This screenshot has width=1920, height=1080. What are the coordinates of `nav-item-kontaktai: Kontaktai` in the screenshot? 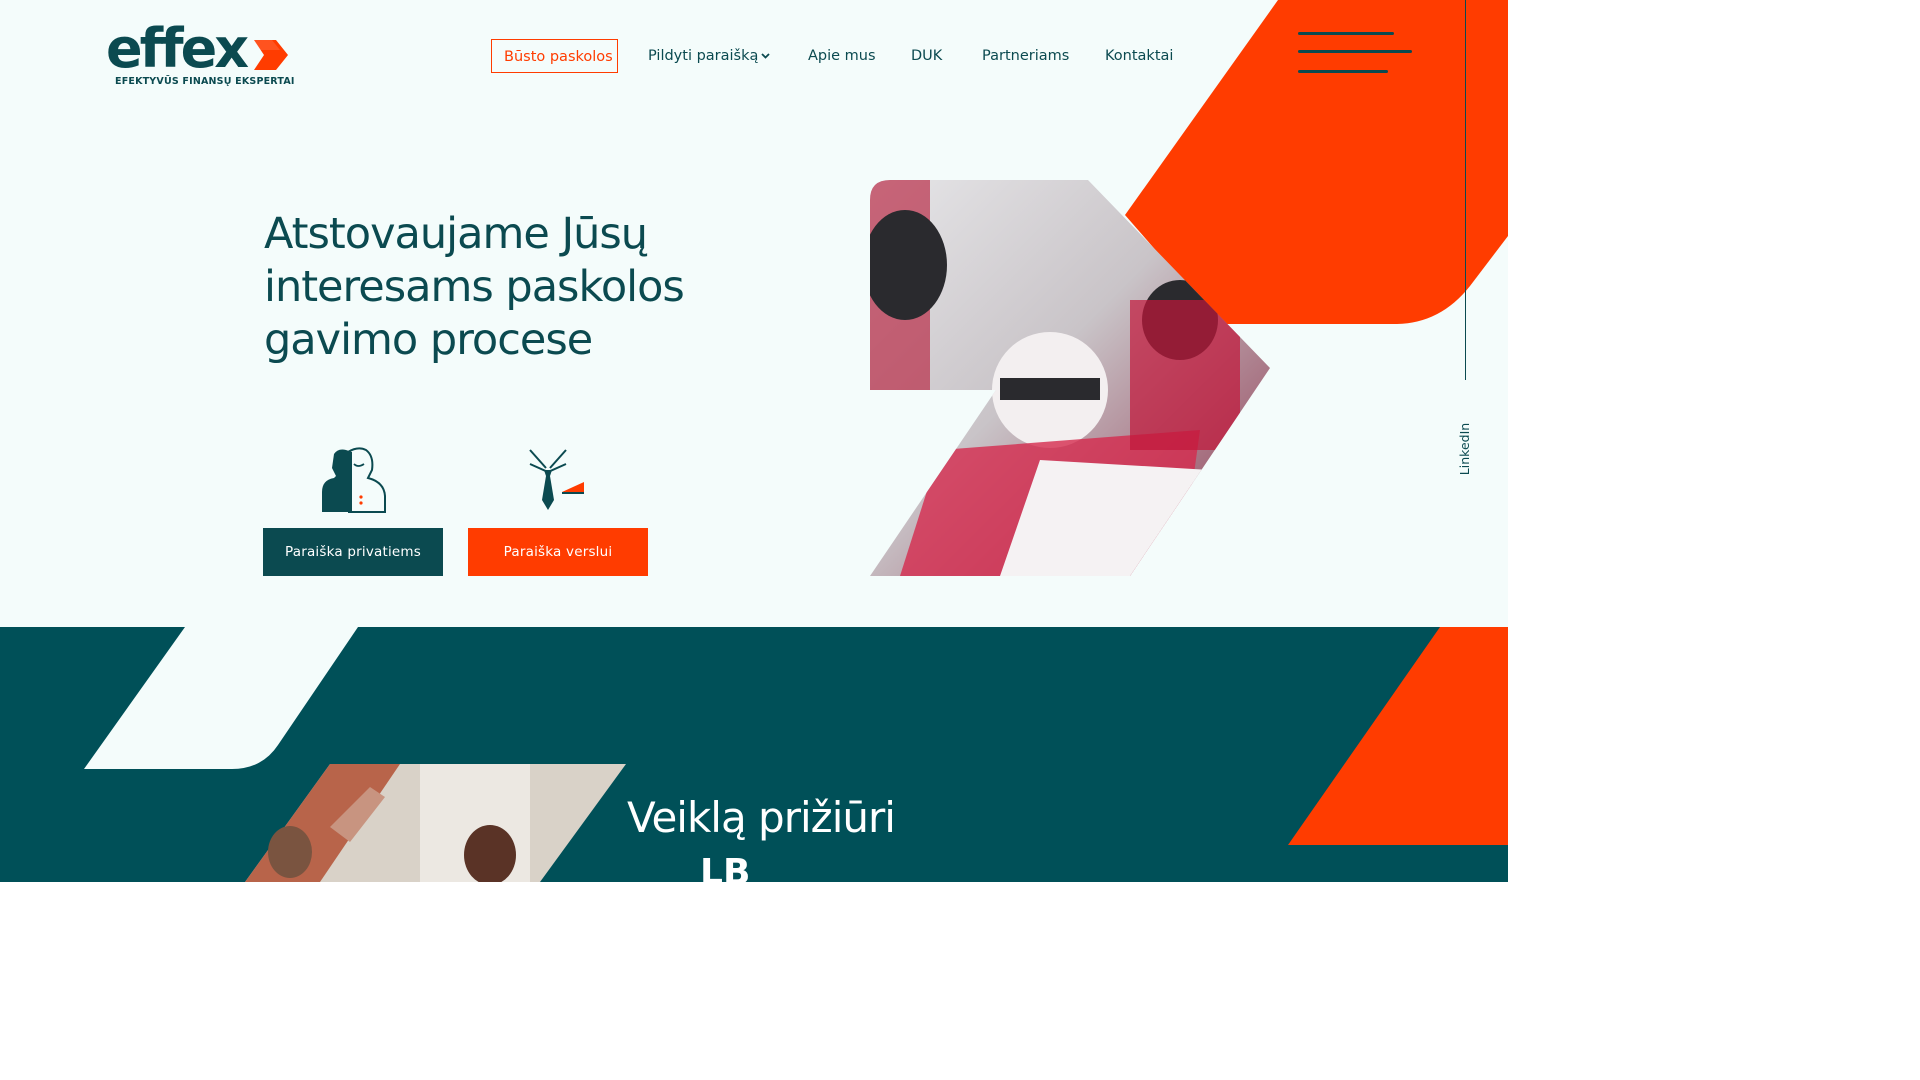 It's located at (1139, 56).